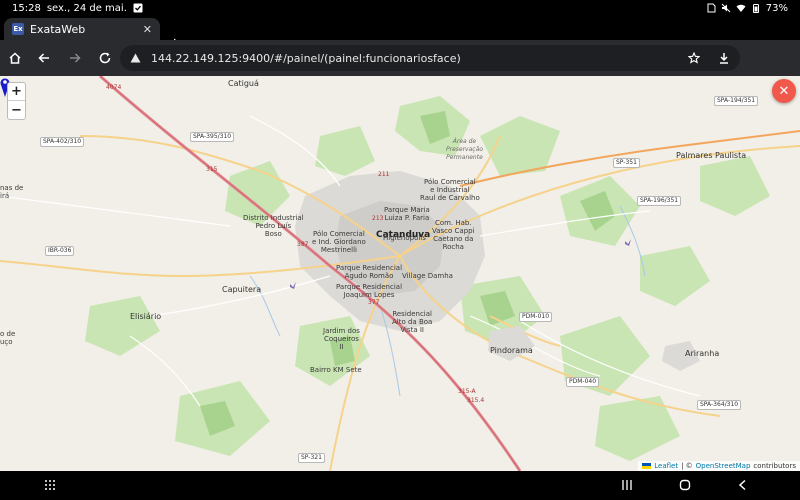 This screenshot has height=500, width=800. What do you see at coordinates (147, 29) in the screenshot?
I see `close-tab-icon: ✕` at bounding box center [147, 29].